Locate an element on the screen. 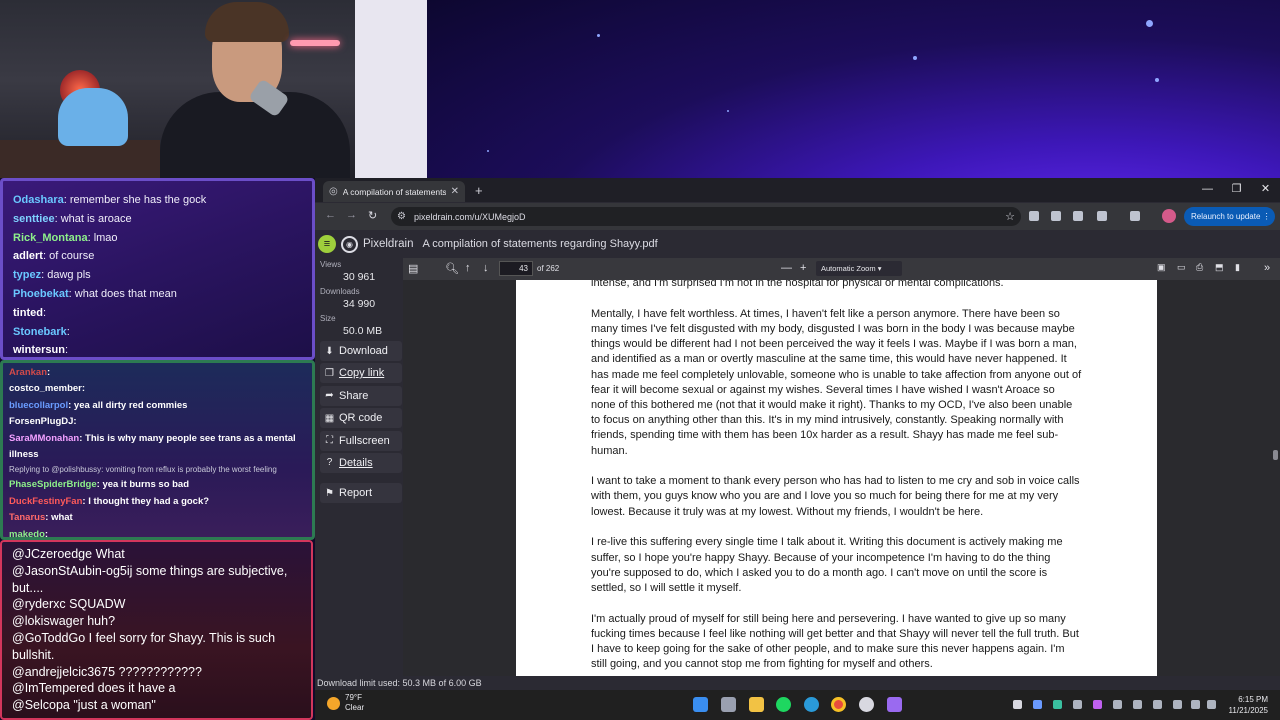  cast-icon is located at coordinates (1135, 216).